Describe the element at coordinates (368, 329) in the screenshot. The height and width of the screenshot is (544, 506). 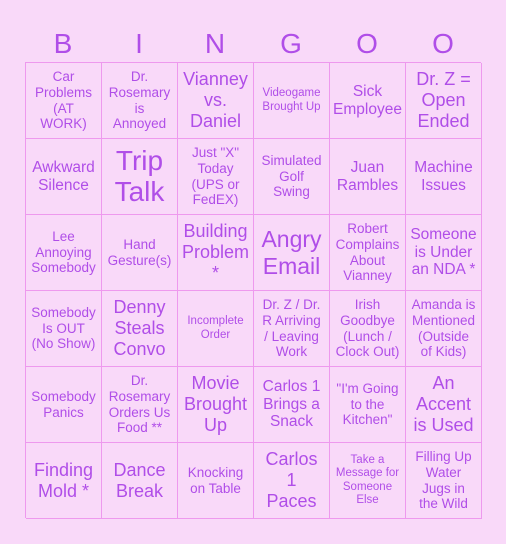
I see `bingo-cell: Irish Goodbye (Lunch / Clock Out)` at that location.